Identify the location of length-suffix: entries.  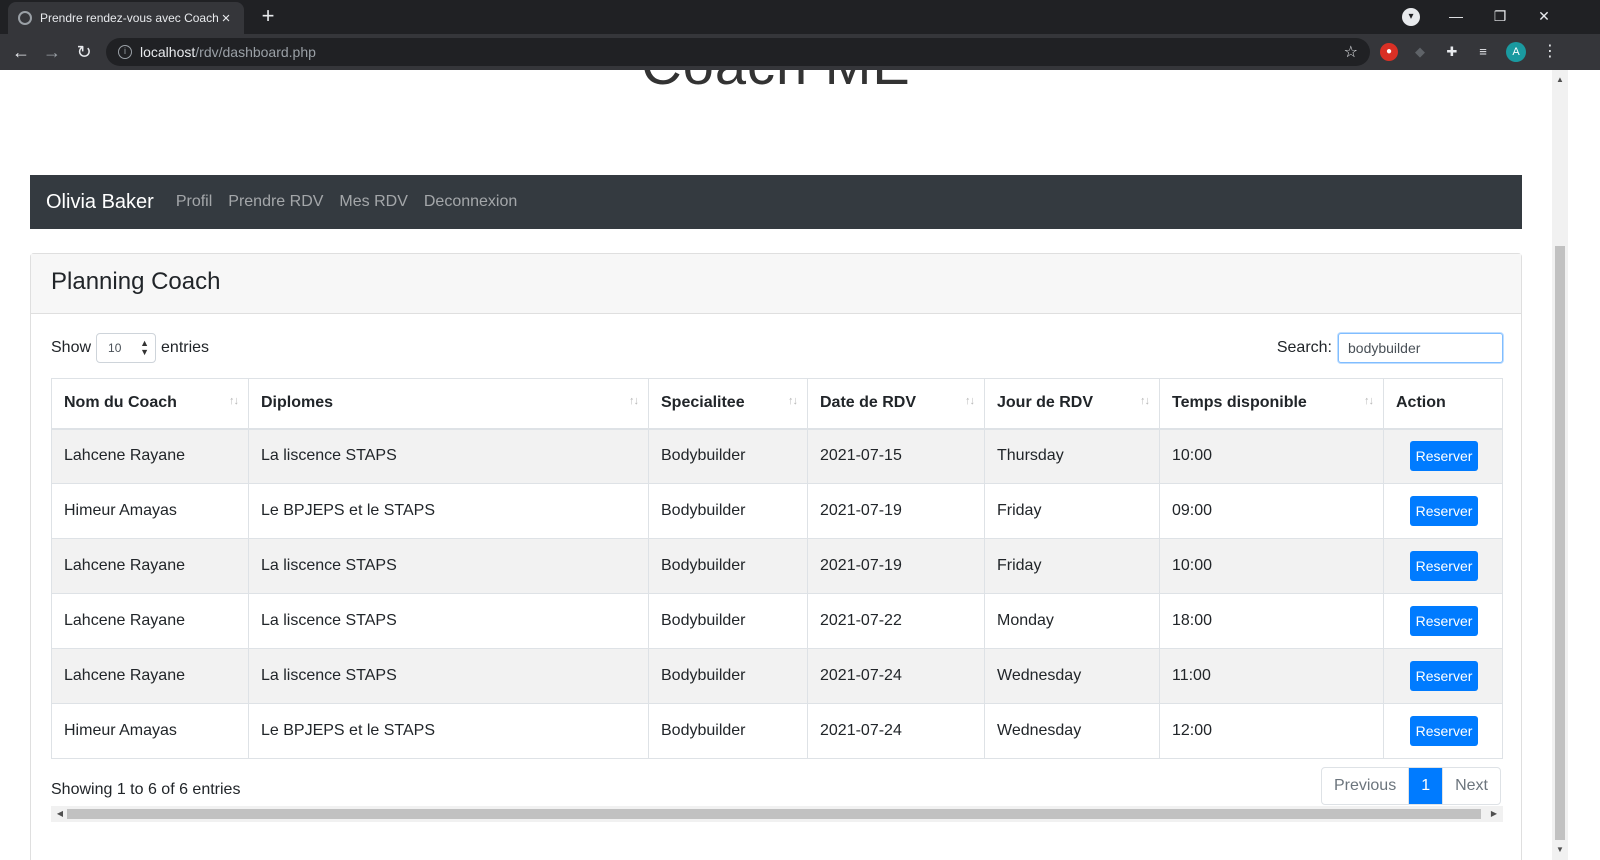
(185, 347).